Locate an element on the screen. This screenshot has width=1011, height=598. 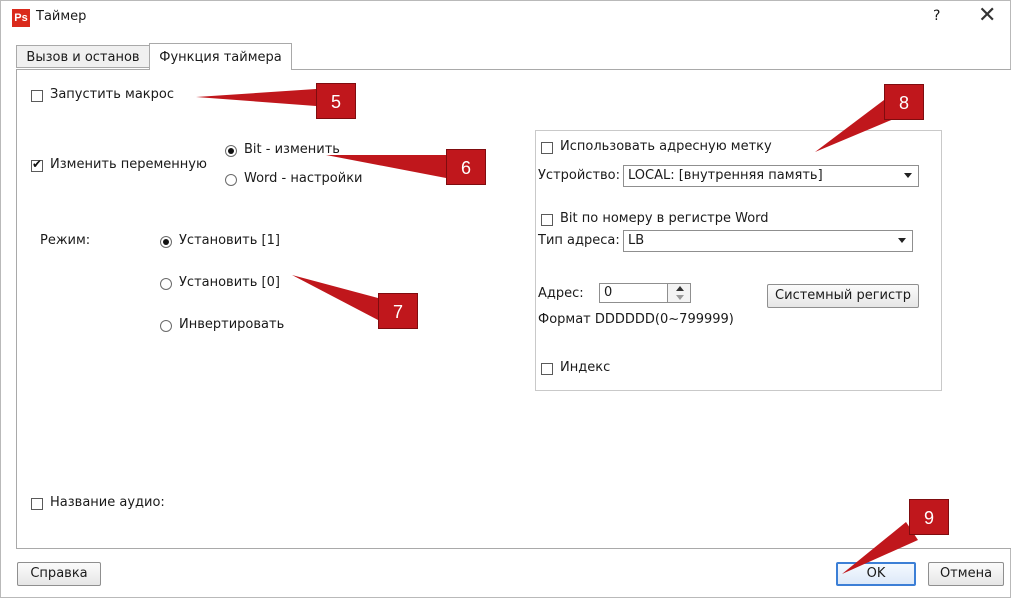
callout-8: 8 is located at coordinates (904, 102).